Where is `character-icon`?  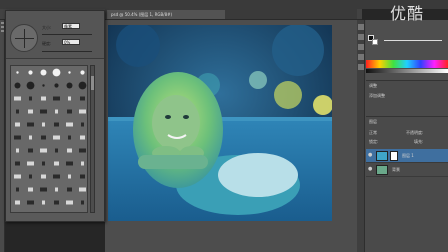
character-icon is located at coordinates (361, 57).